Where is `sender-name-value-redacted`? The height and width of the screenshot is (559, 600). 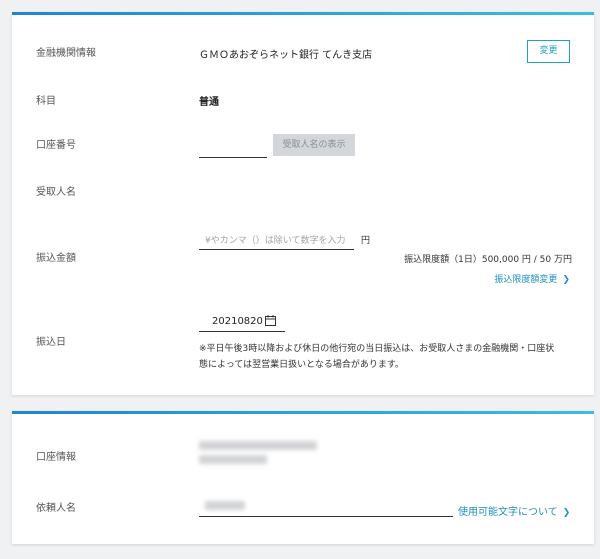 sender-name-value-redacted is located at coordinates (225, 505).